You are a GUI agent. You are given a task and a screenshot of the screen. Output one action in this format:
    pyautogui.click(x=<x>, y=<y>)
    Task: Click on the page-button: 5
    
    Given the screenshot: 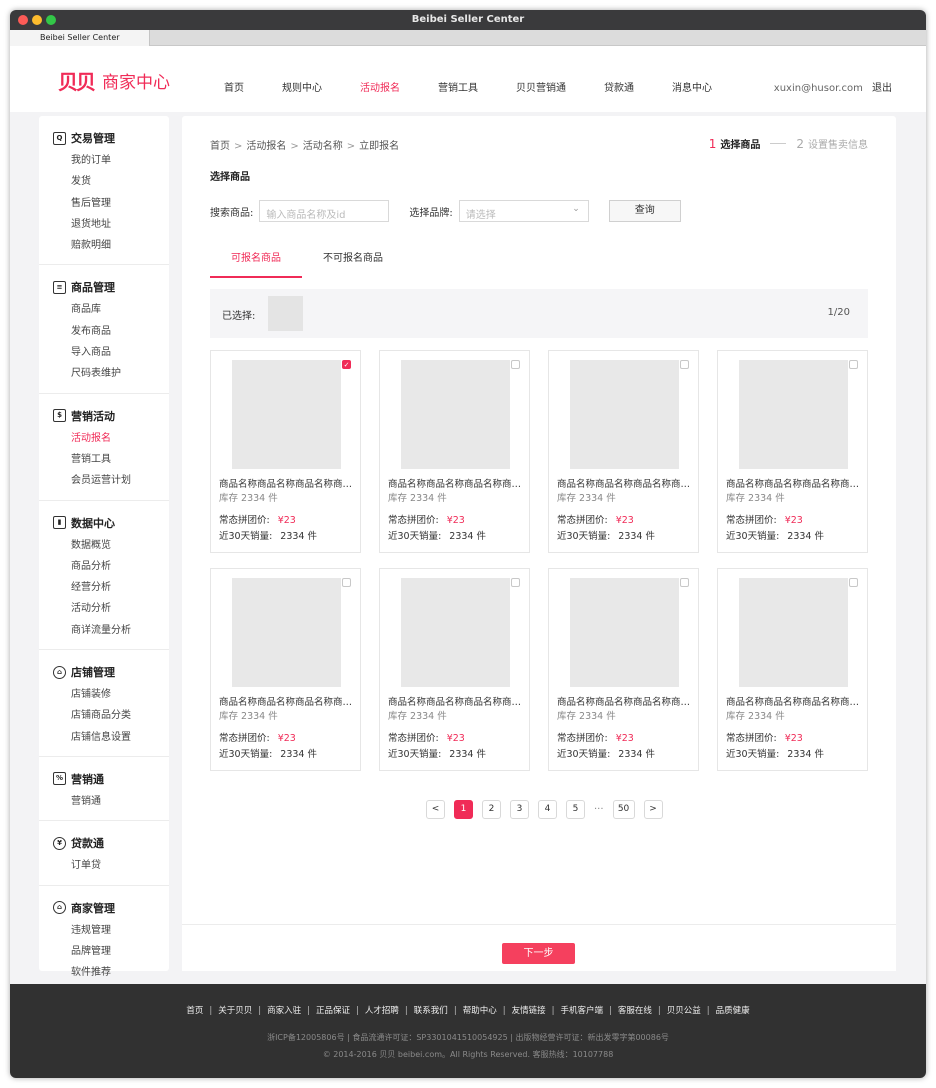 What is the action you would take?
    pyautogui.click(x=575, y=809)
    